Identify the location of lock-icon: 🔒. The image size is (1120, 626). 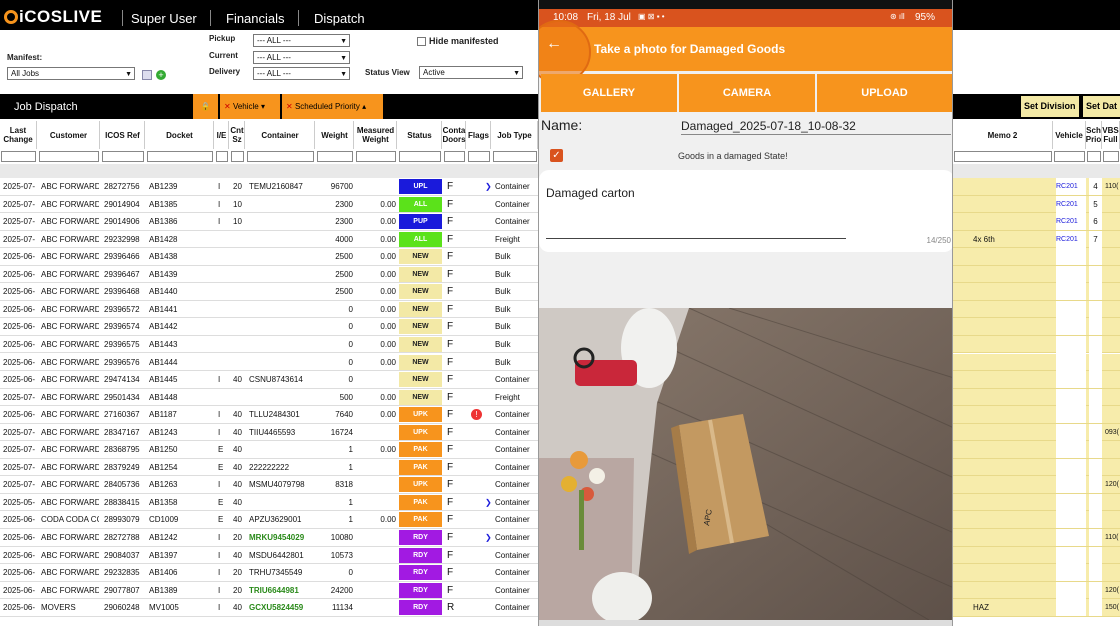
(205, 106).